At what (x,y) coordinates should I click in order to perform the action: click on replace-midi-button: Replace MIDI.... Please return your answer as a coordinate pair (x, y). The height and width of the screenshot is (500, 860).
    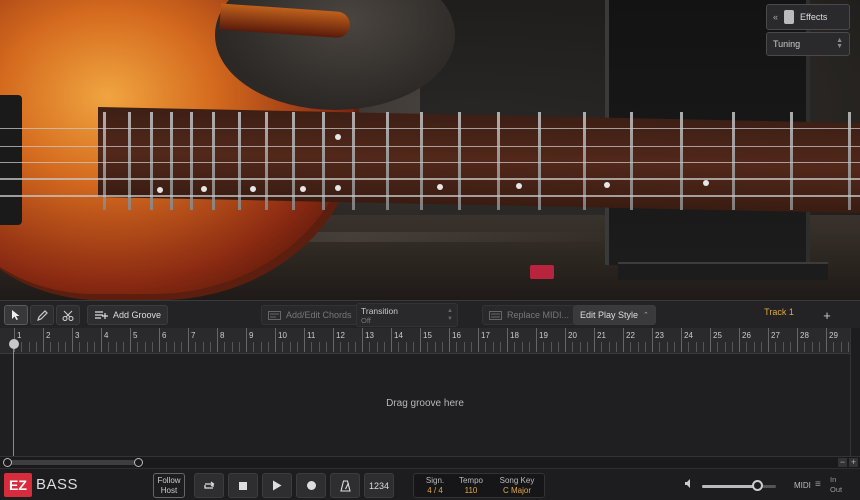
    Looking at the image, I should click on (529, 315).